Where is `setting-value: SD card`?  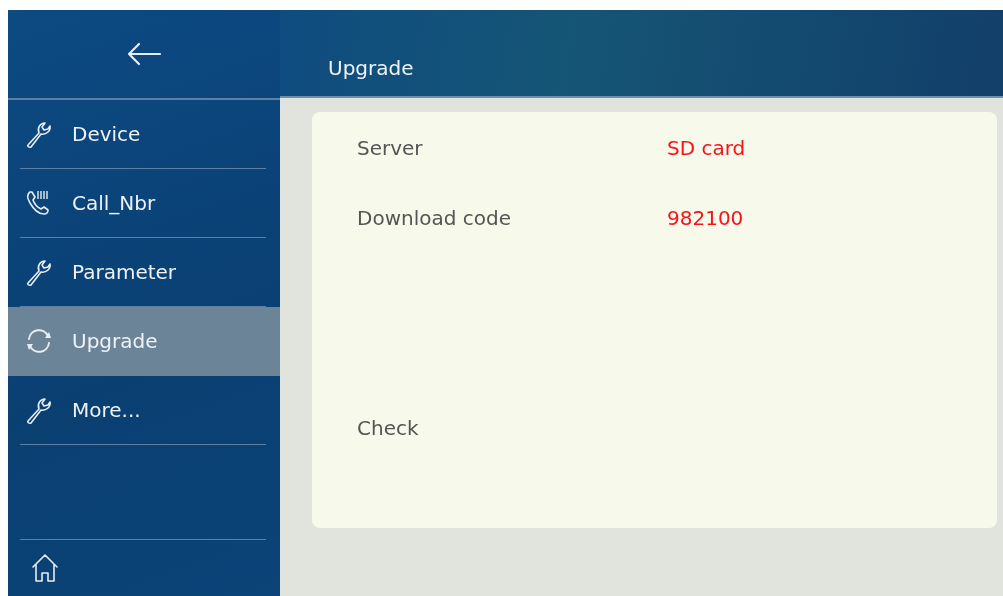
setting-value: SD card is located at coordinates (832, 148).